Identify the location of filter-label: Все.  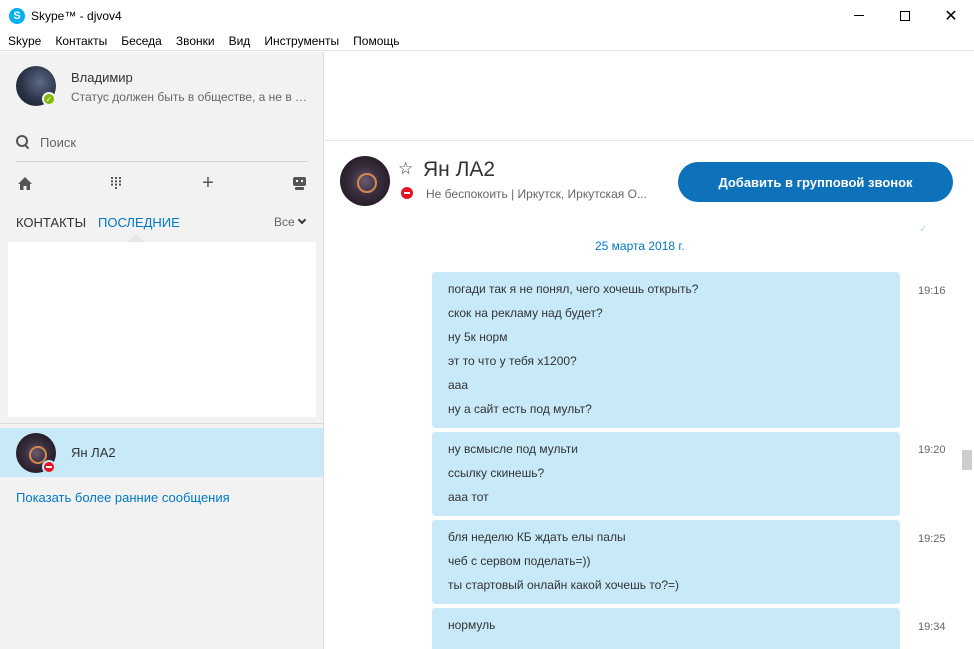
(284, 222).